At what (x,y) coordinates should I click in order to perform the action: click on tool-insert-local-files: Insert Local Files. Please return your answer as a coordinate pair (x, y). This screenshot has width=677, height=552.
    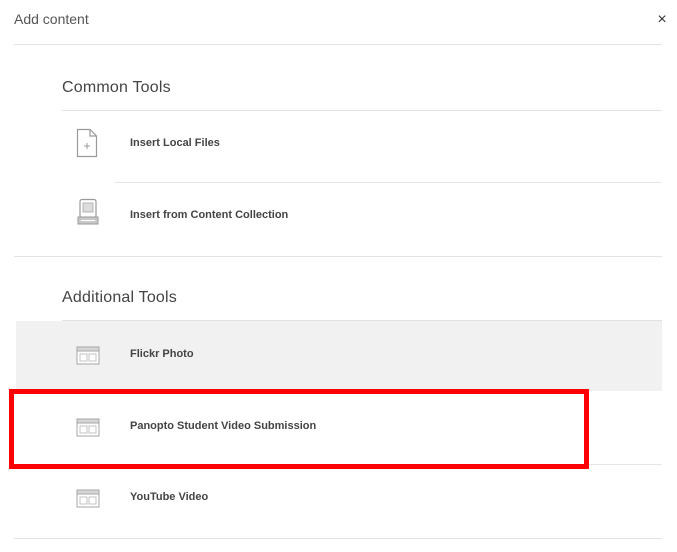
    Looking at the image, I should click on (339, 145).